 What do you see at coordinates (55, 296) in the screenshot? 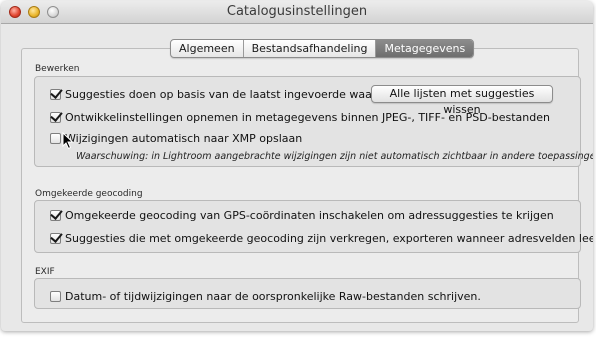
I see `checkbox-datum` at bounding box center [55, 296].